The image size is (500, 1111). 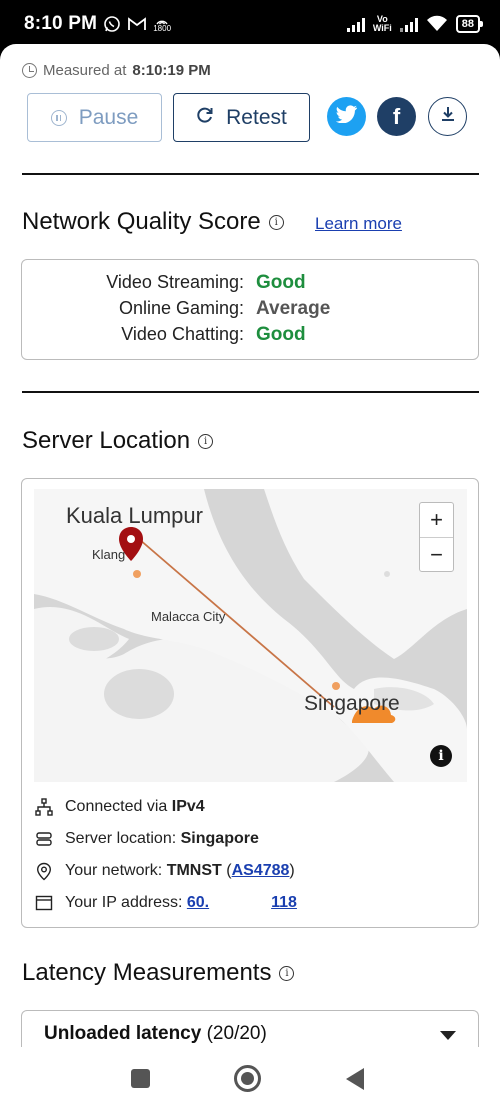 I want to click on pause-label: Pause, so click(x=108, y=117).